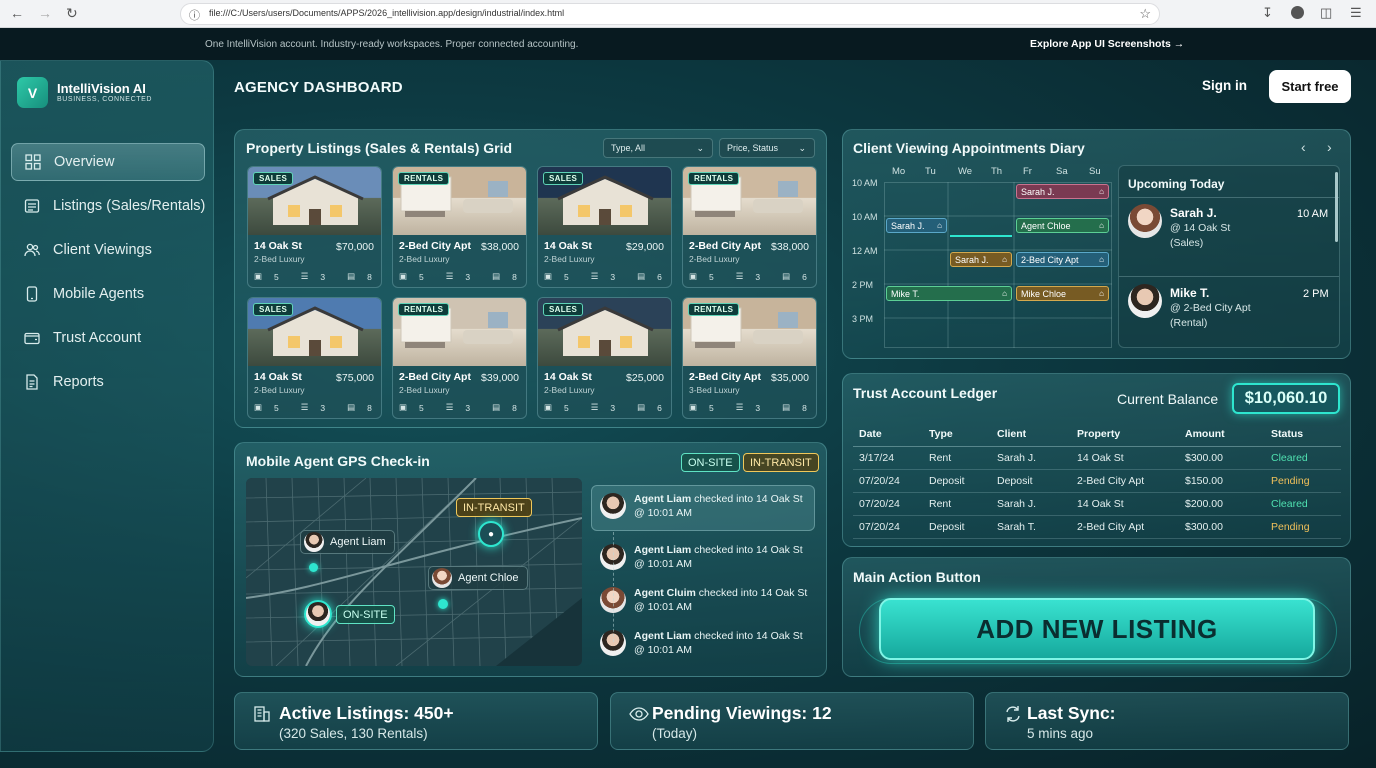  Describe the element at coordinates (1145, 14) in the screenshot. I see `star-icon: ☆` at that location.